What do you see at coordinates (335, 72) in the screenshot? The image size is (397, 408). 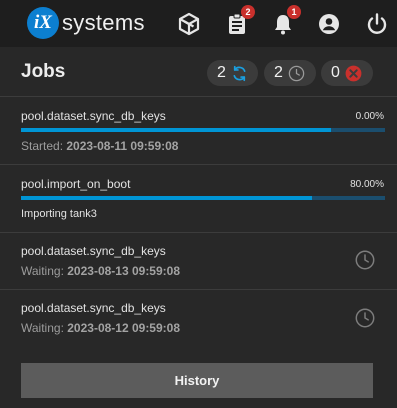 I see `failed-count: 0` at bounding box center [335, 72].